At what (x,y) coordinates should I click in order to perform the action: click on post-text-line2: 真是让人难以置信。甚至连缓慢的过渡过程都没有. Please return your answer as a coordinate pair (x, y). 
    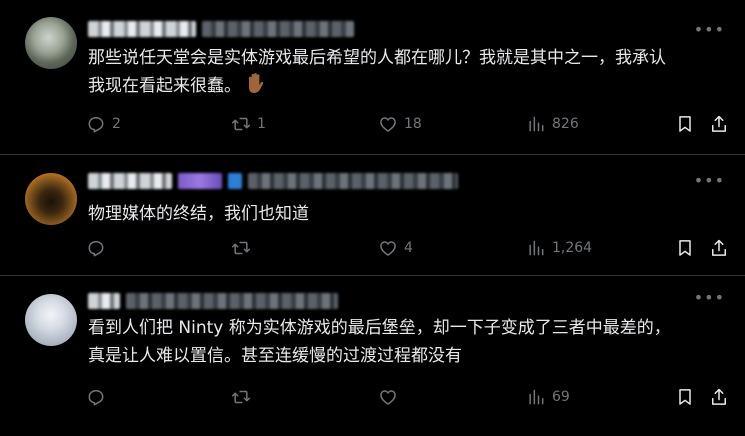
    Looking at the image, I should click on (275, 356).